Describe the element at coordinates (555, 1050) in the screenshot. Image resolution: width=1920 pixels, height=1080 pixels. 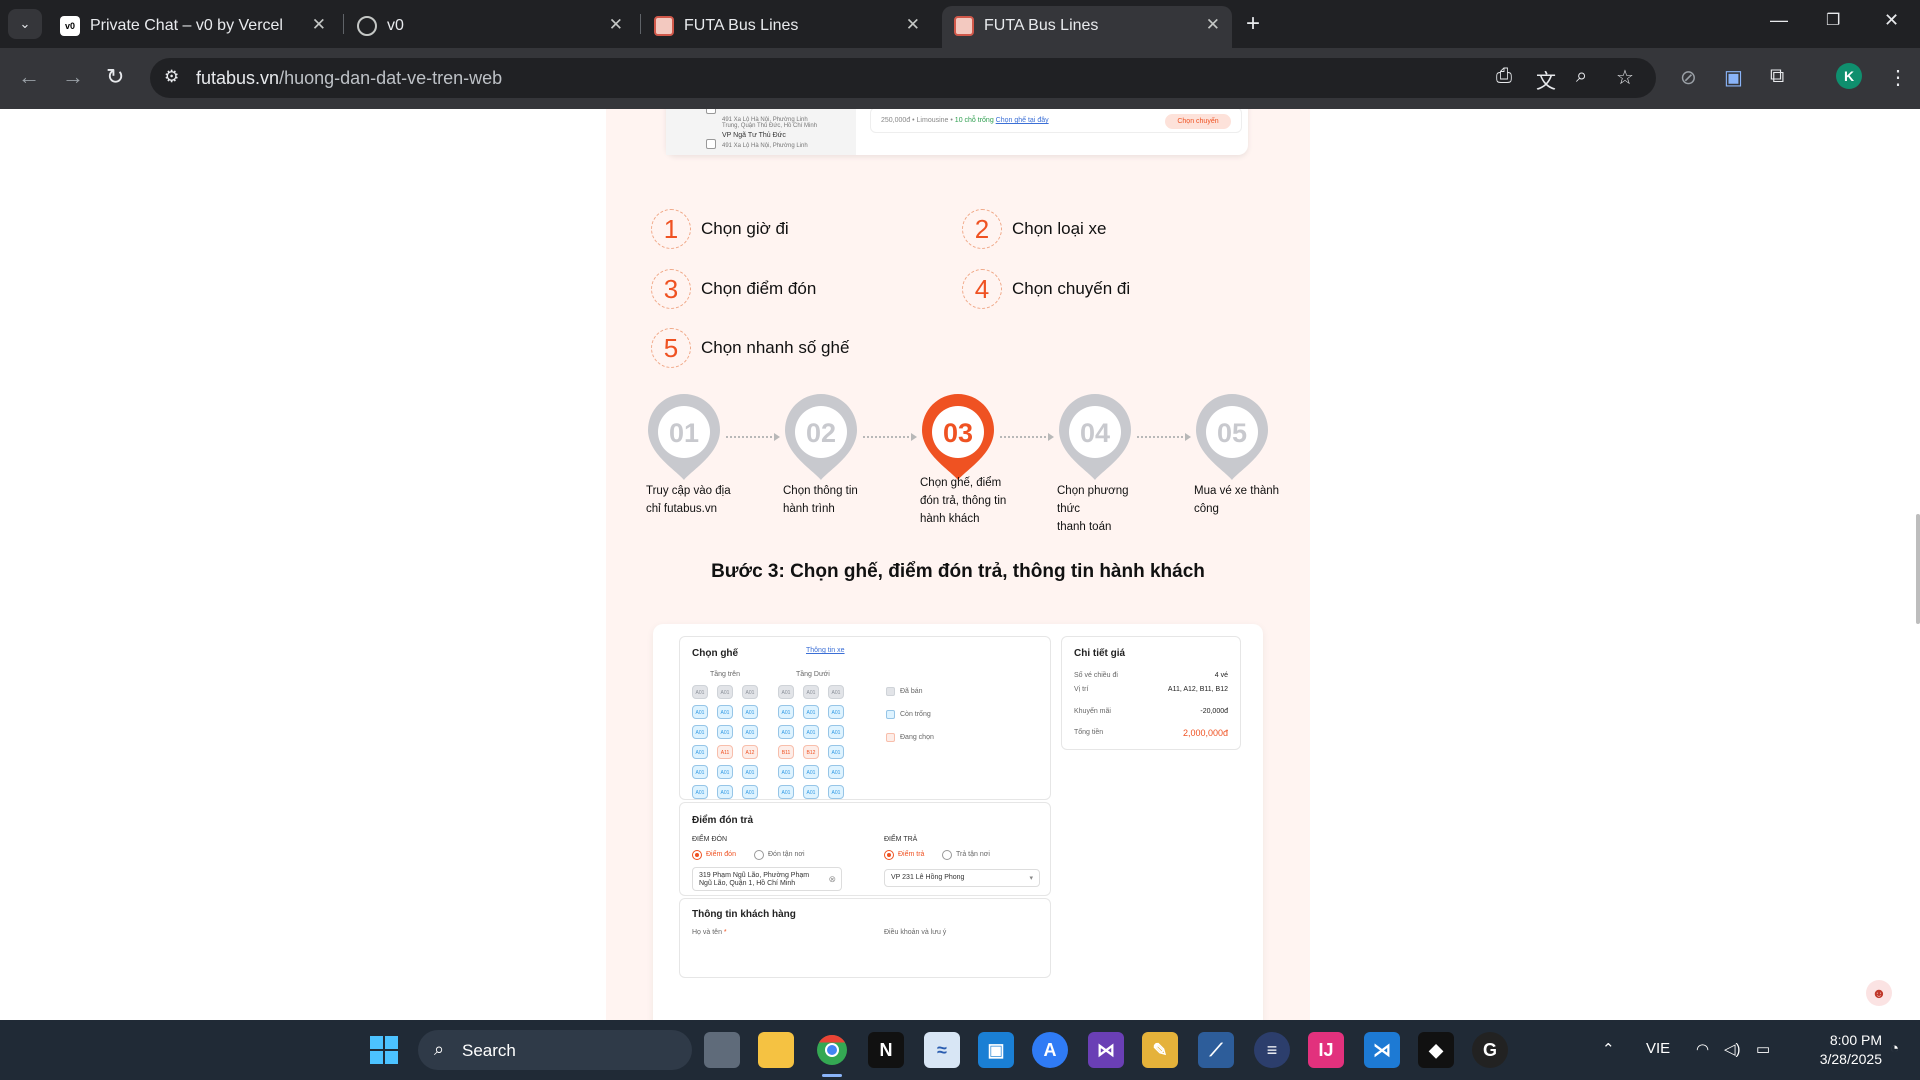
I see `taskbar-search: ⌕ Search` at that location.